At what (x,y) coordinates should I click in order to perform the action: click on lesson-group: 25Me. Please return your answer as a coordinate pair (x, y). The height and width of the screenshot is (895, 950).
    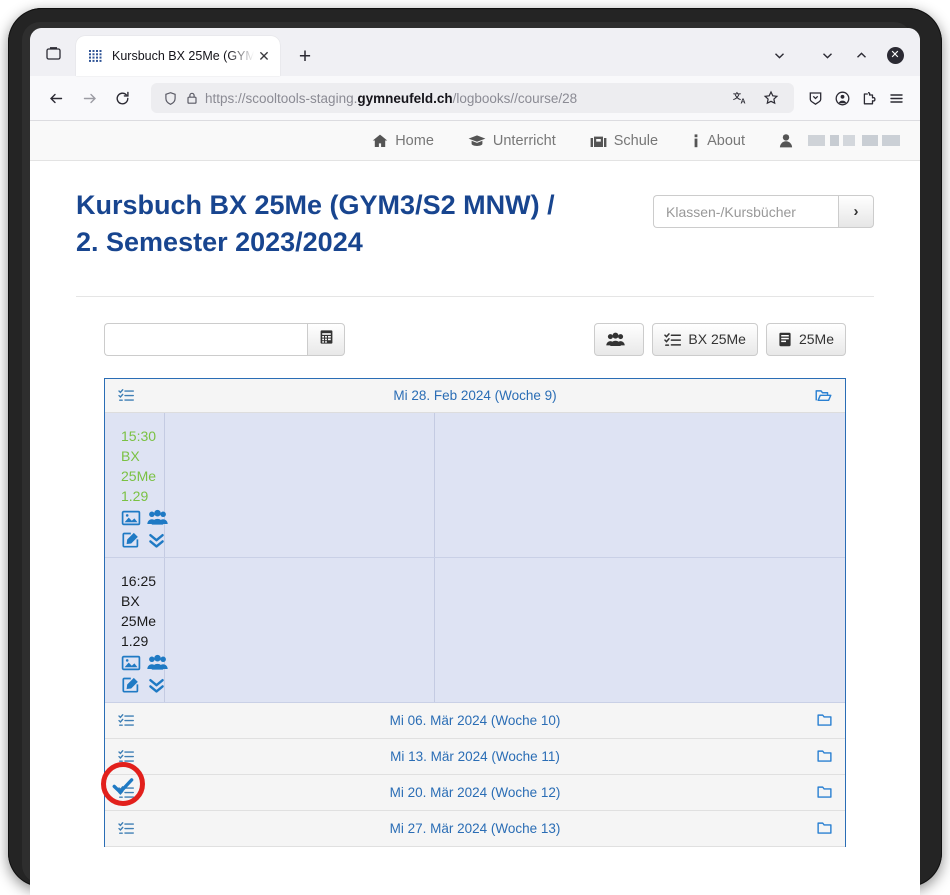
    Looking at the image, I should click on (139, 620).